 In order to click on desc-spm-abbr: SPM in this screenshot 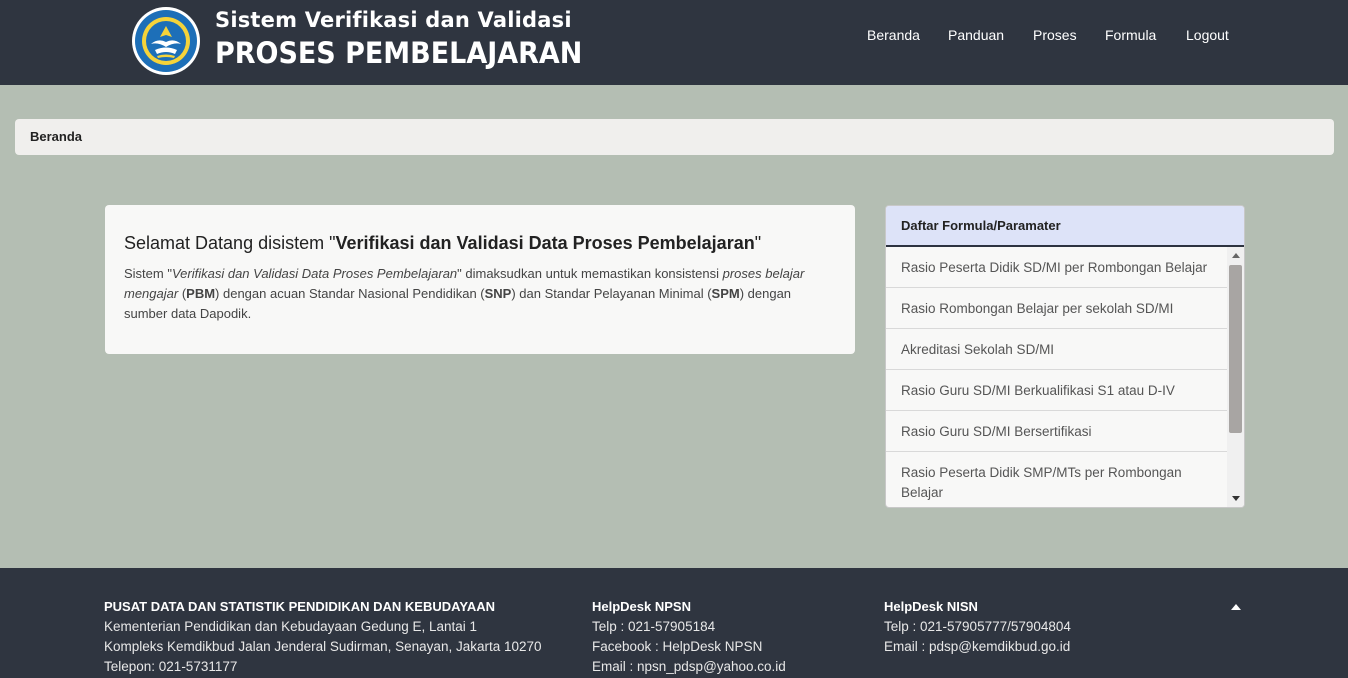, I will do `click(725, 293)`.